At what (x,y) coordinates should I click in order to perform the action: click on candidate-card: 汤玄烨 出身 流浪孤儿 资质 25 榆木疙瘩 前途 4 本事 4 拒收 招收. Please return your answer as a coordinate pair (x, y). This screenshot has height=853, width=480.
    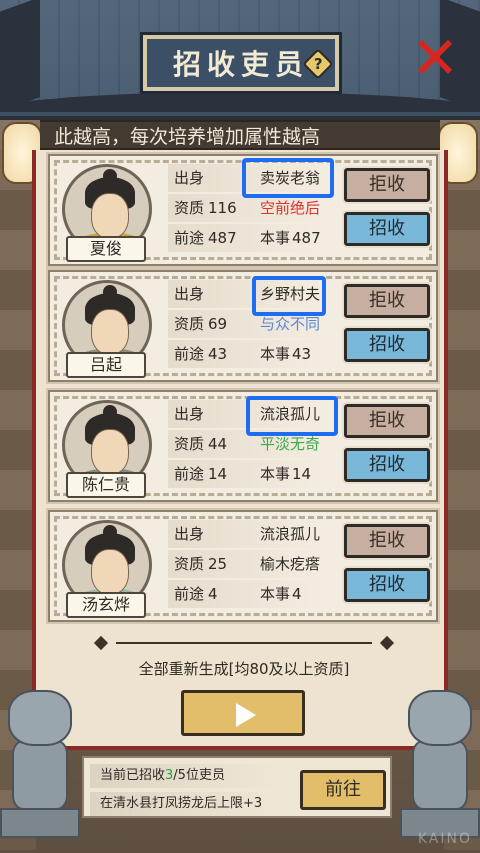
    Looking at the image, I should click on (243, 566).